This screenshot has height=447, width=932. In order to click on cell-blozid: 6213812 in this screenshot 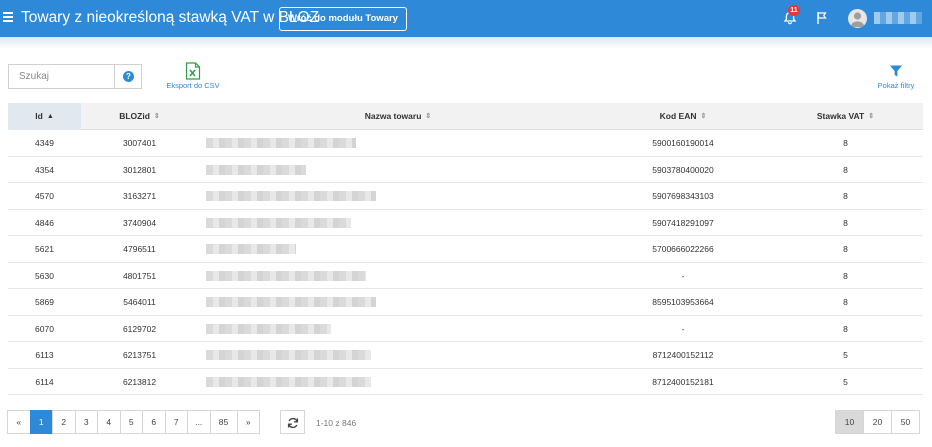, I will do `click(139, 381)`.